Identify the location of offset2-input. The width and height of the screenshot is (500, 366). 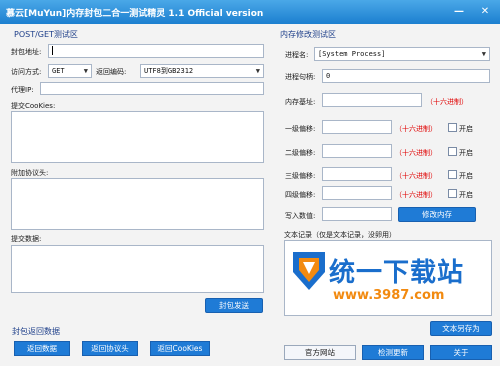
(357, 151).